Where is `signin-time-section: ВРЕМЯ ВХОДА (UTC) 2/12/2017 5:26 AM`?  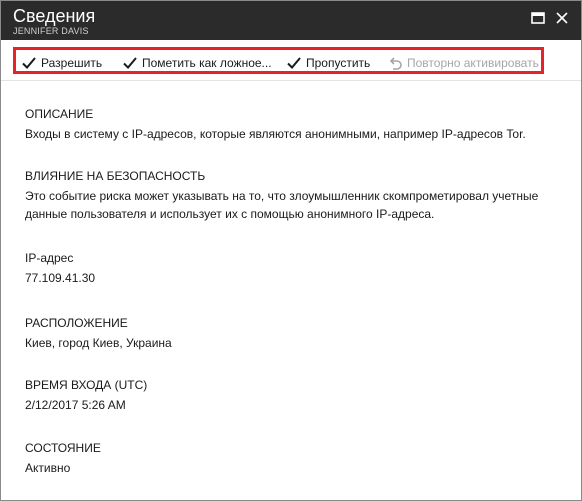 signin-time-section: ВРЕМЯ ВХОДА (UTC) 2/12/2017 5:26 AM is located at coordinates (295, 396).